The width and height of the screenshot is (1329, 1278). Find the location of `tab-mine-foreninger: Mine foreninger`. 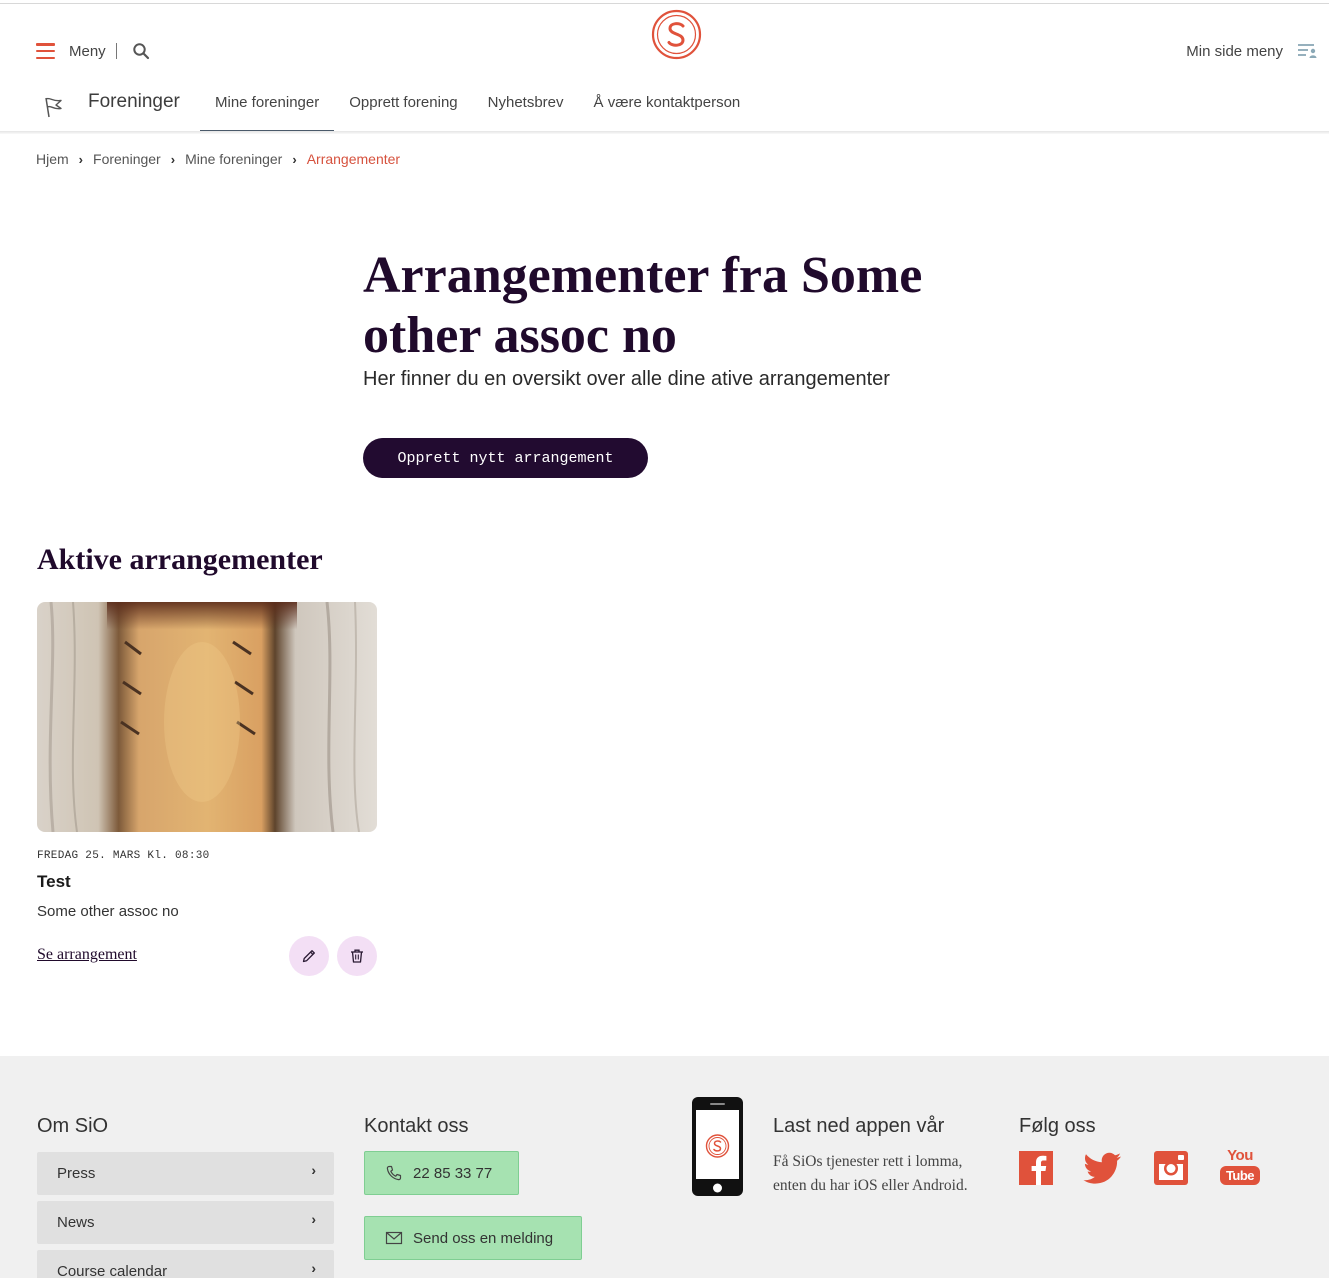

tab-mine-foreninger: Mine foreninger is located at coordinates (267, 108).